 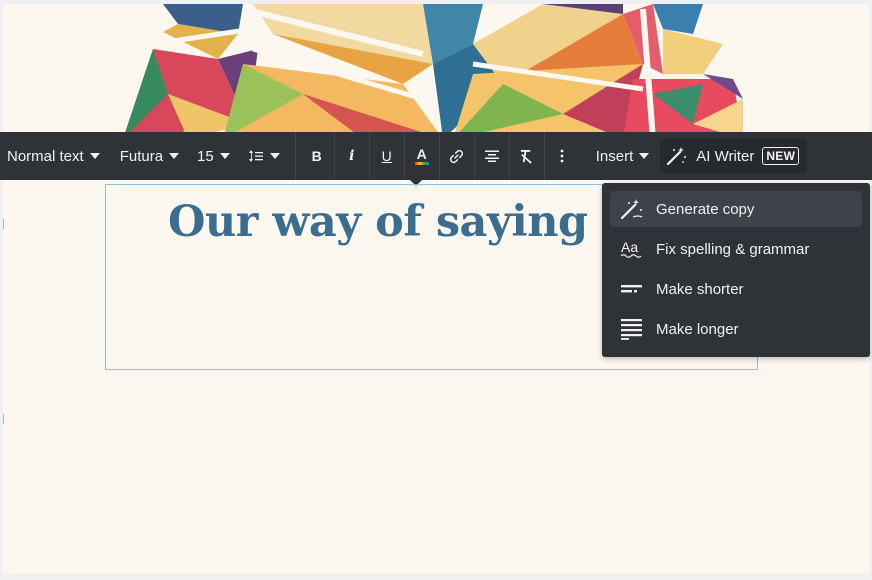 What do you see at coordinates (632, 289) in the screenshot?
I see `shorten-icon` at bounding box center [632, 289].